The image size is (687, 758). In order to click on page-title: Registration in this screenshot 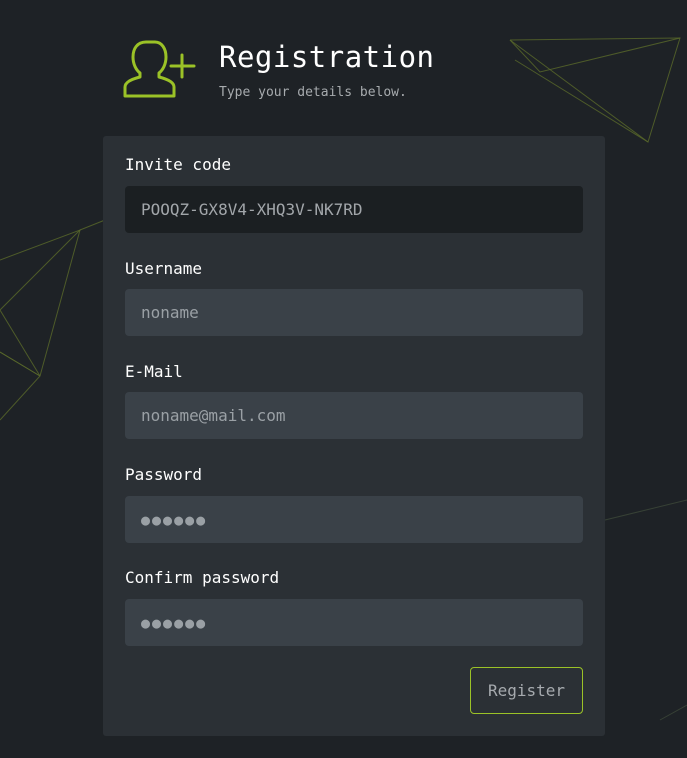, I will do `click(327, 57)`.